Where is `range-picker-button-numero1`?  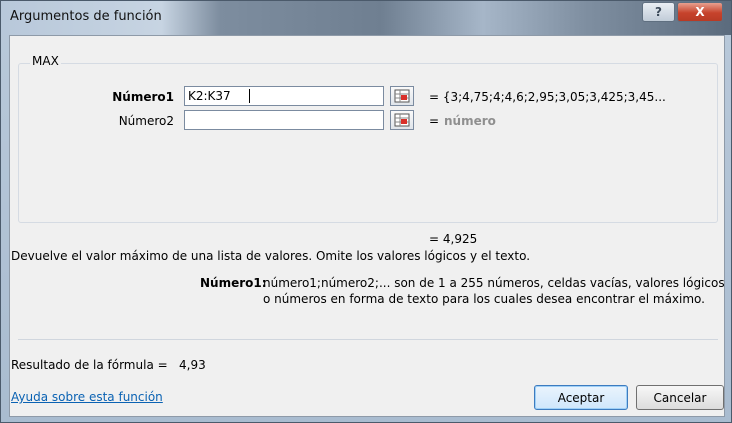
range-picker-button-numero1 is located at coordinates (402, 96).